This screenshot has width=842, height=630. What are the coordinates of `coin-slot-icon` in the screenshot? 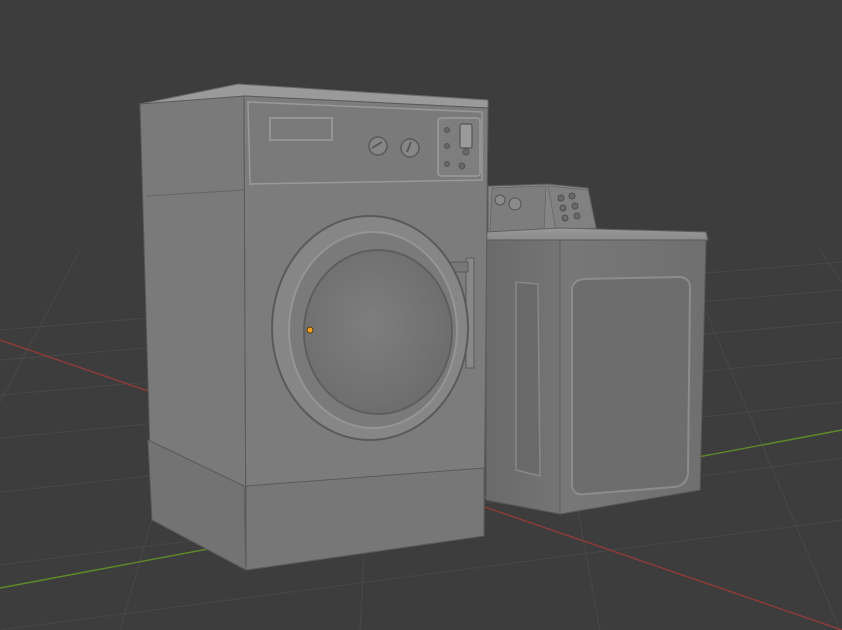 It's located at (466, 136).